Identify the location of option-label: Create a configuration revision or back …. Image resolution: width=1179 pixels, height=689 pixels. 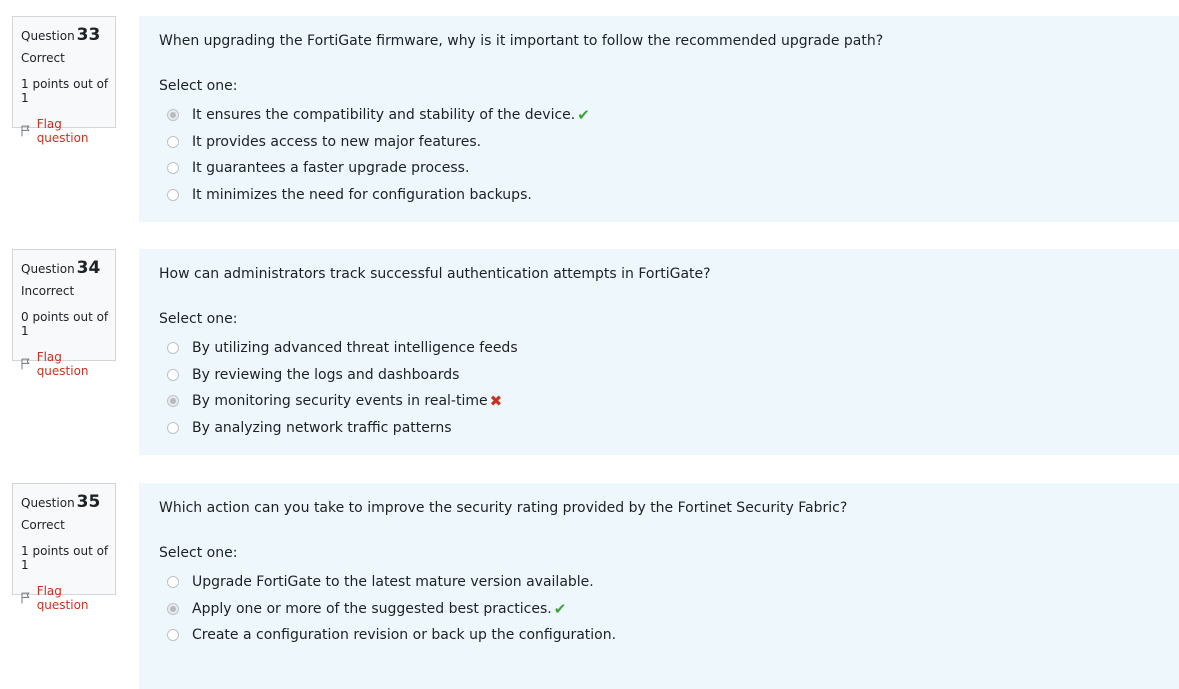
(404, 635).